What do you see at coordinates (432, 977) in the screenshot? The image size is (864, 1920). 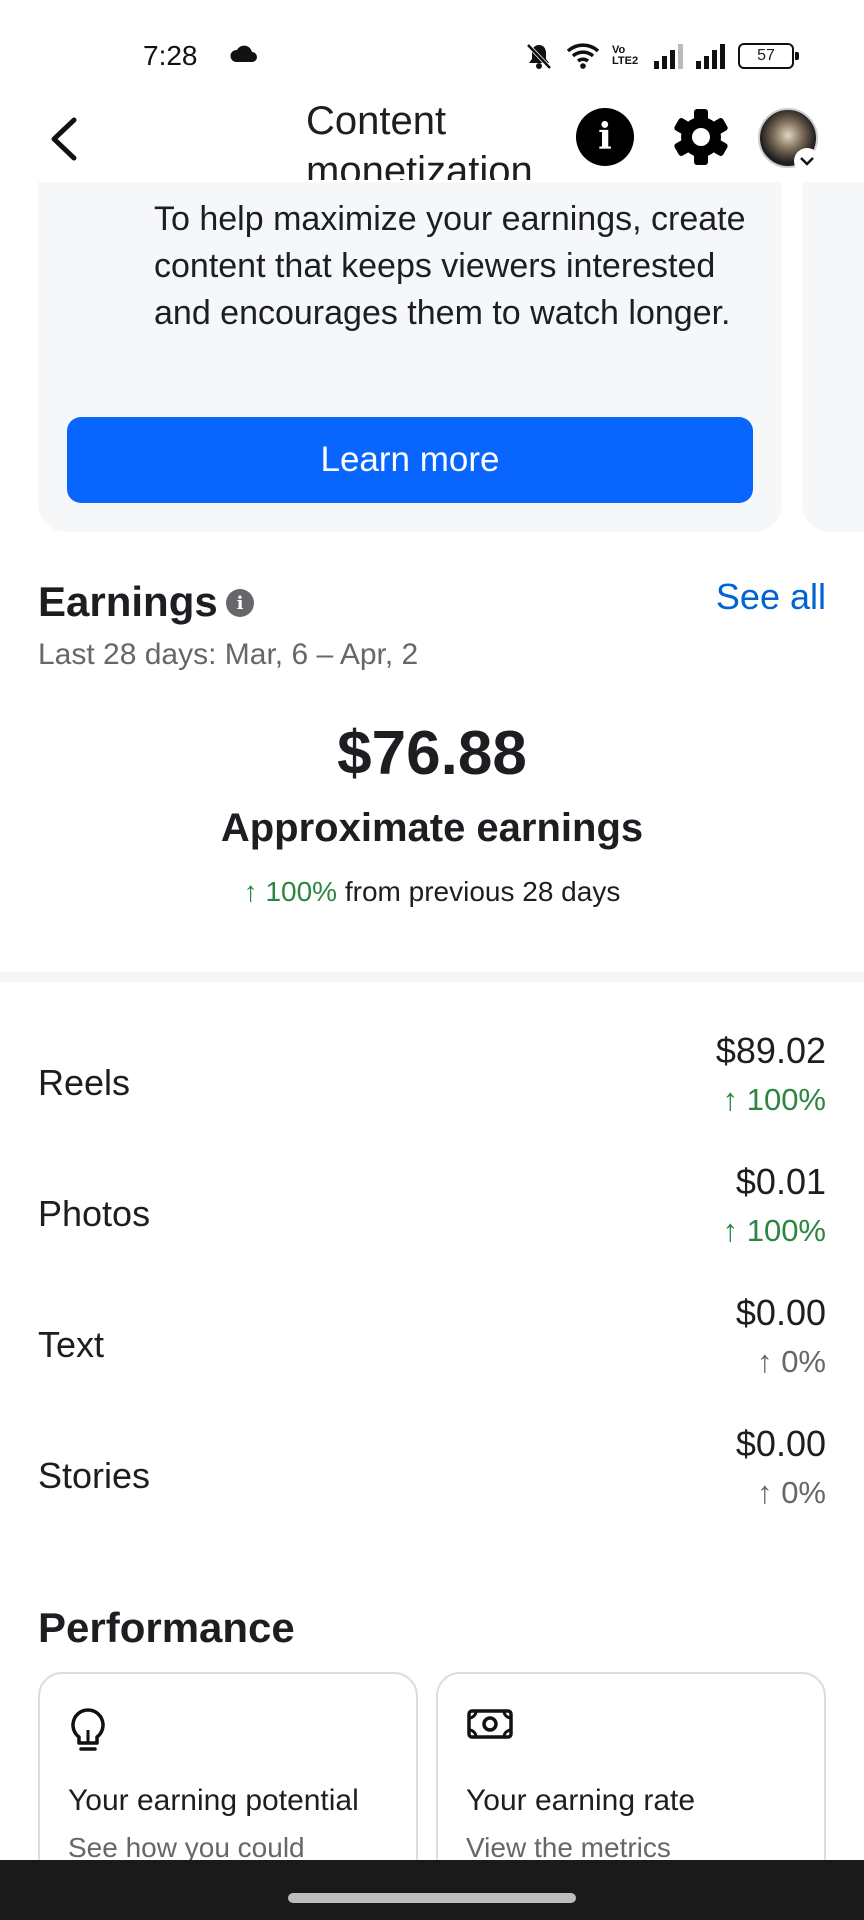 I see `section-divider` at bounding box center [432, 977].